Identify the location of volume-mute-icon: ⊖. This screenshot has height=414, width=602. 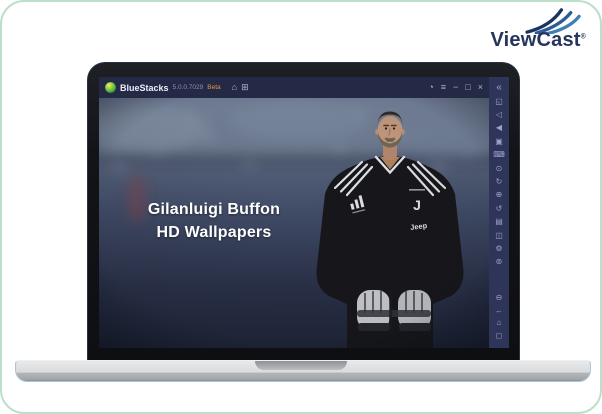
(499, 298).